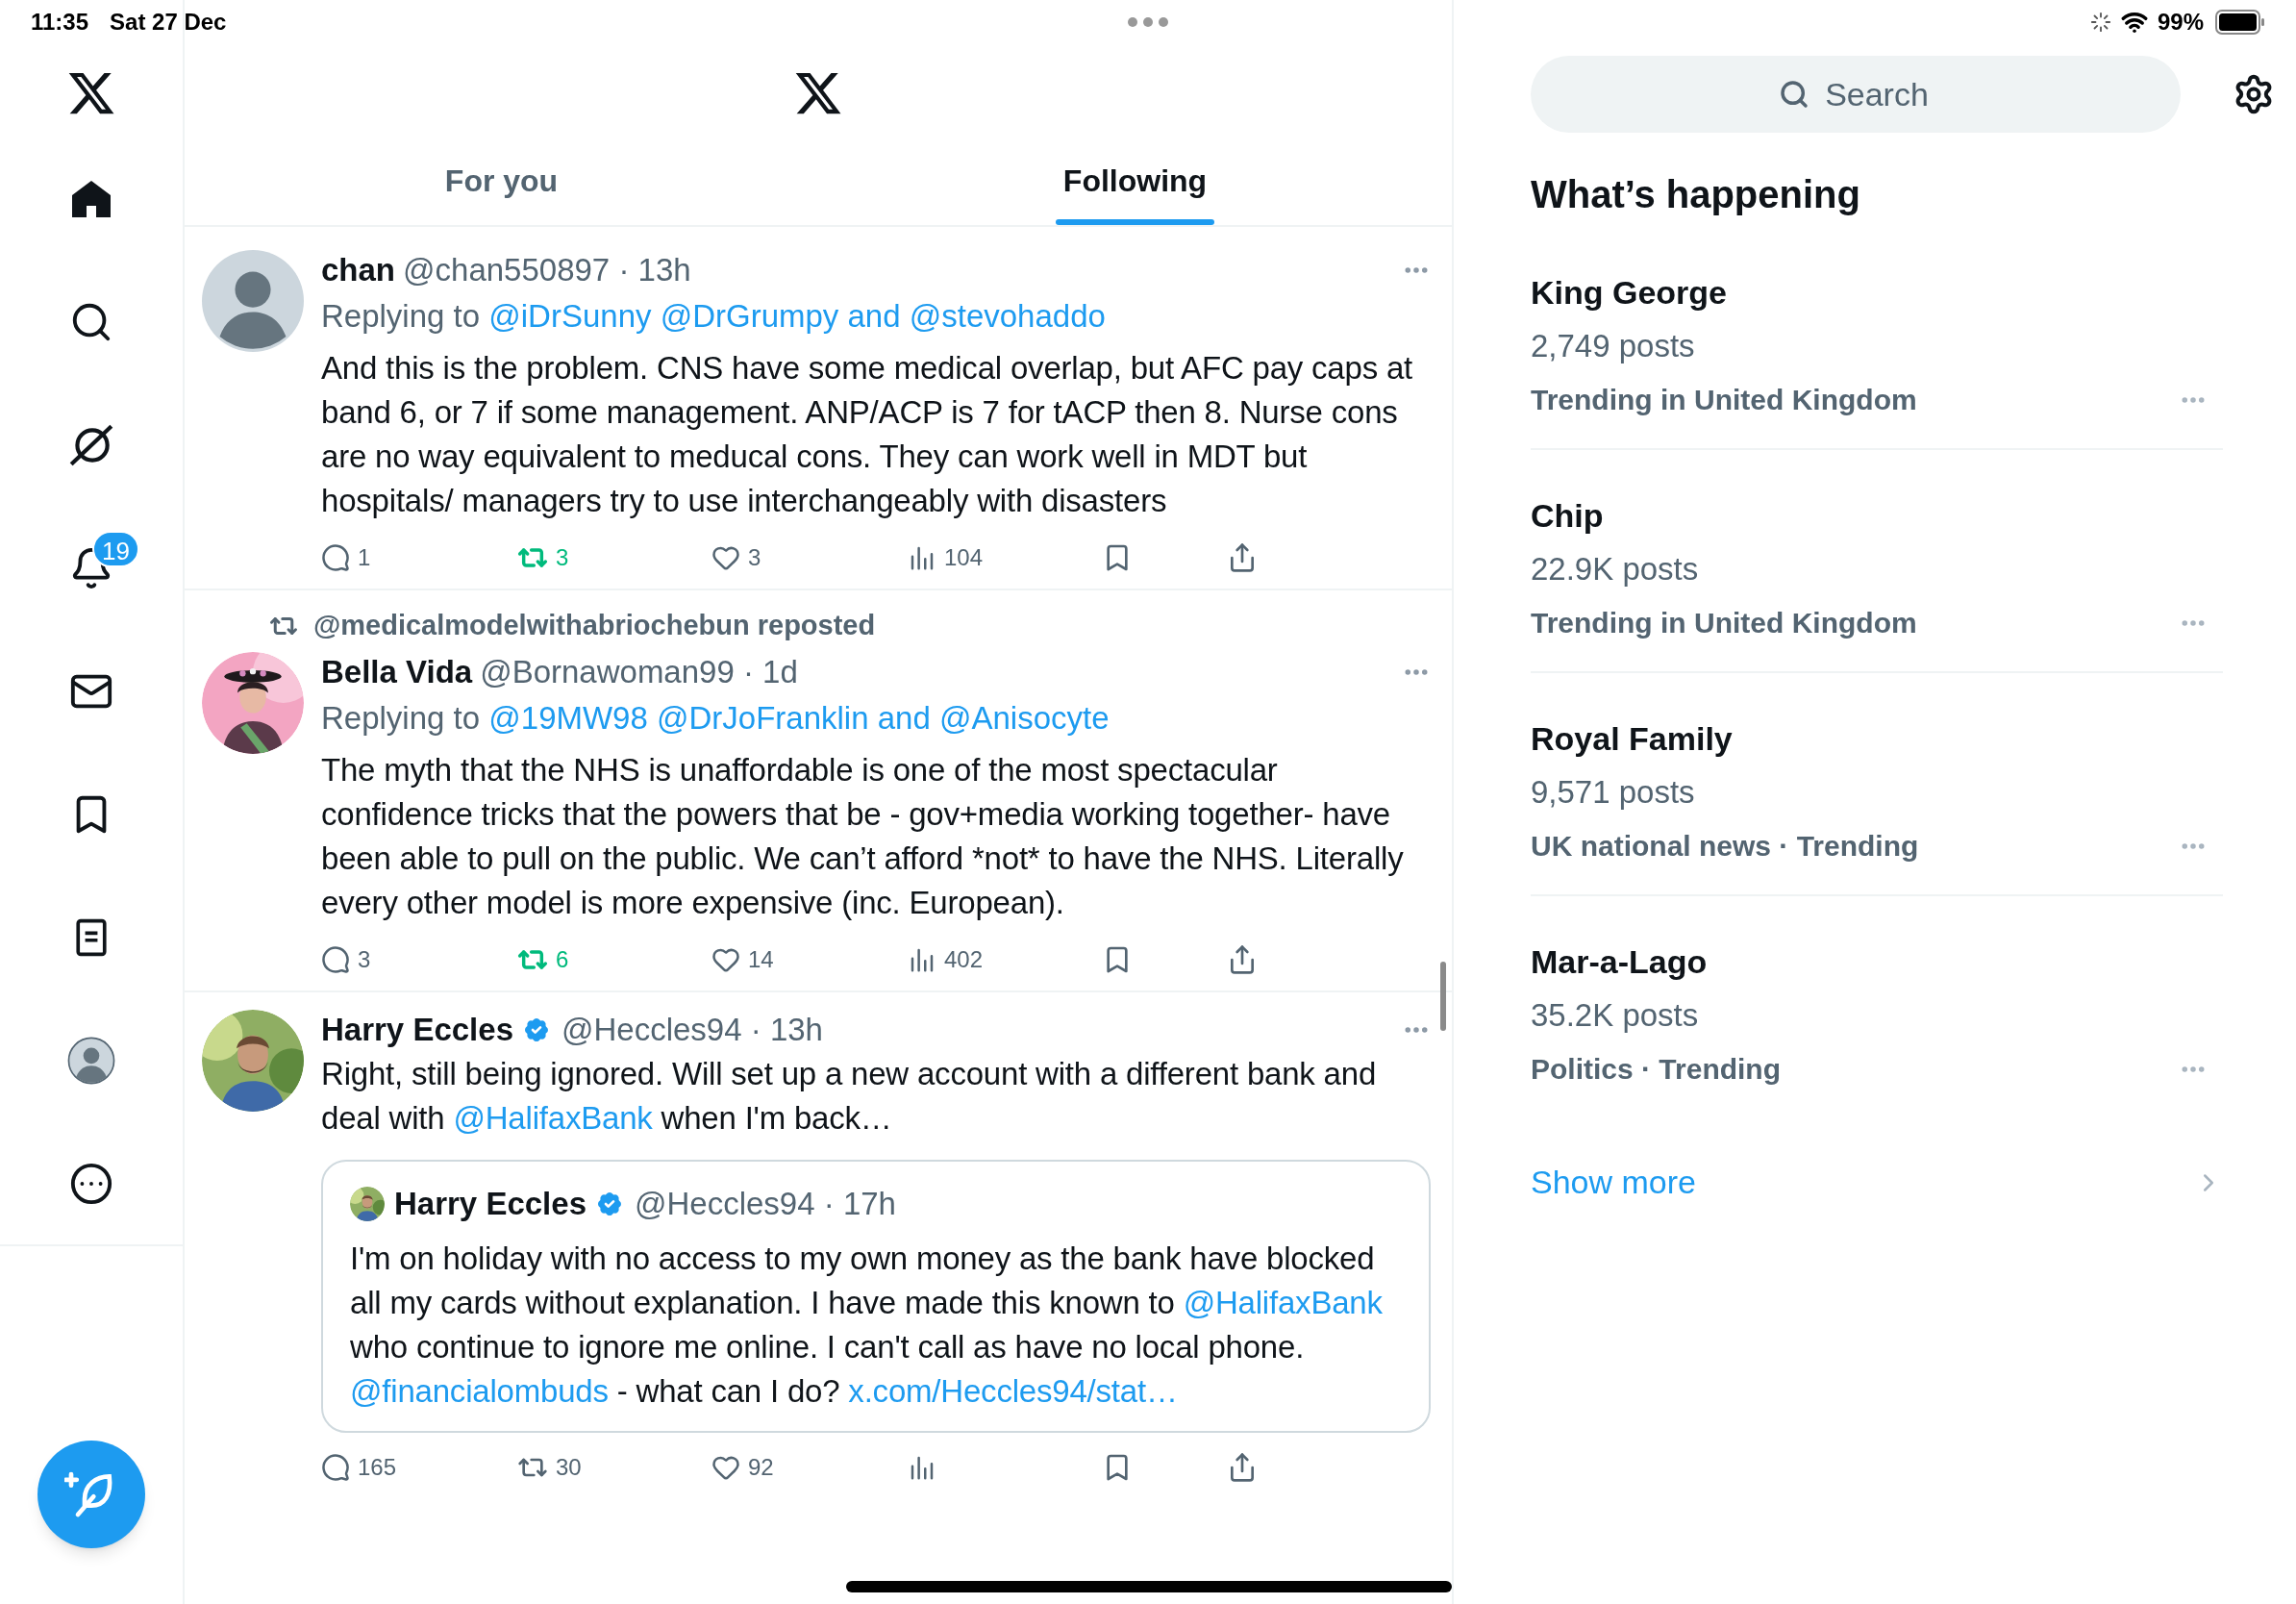 The height and width of the screenshot is (1604, 2296). What do you see at coordinates (1613, 346) in the screenshot?
I see `trend-post-count: 2,749 posts` at bounding box center [1613, 346].